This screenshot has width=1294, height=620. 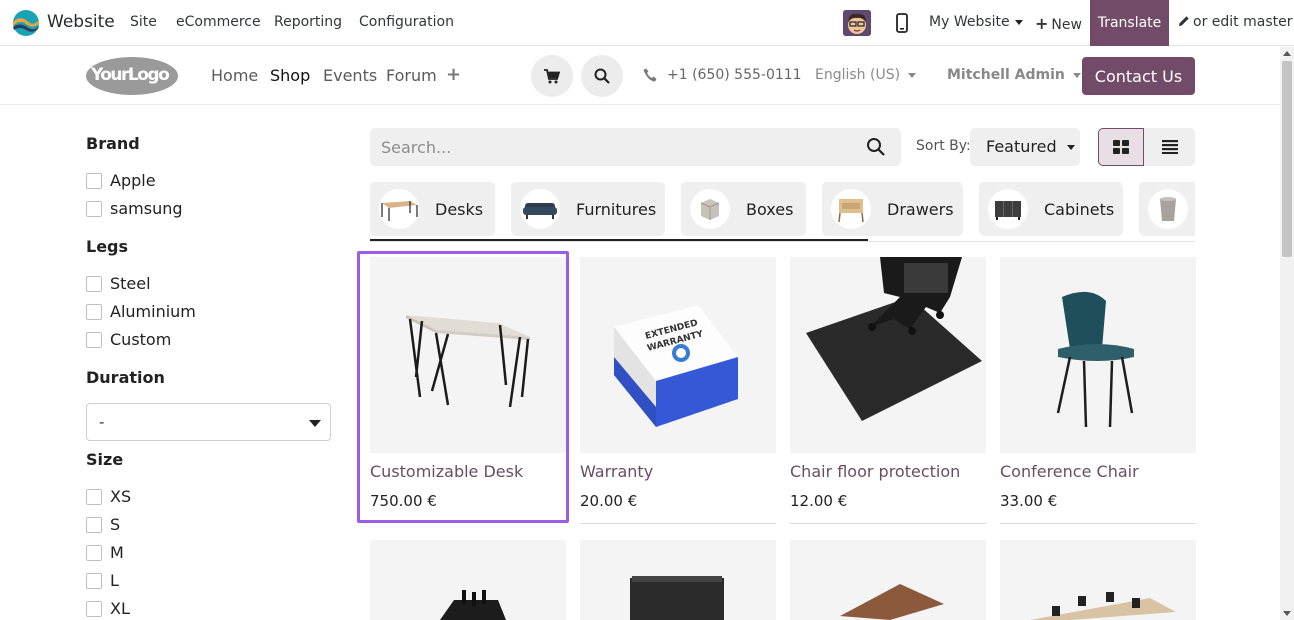 I want to click on contact-us-button: Contact Us, so click(x=1138, y=76).